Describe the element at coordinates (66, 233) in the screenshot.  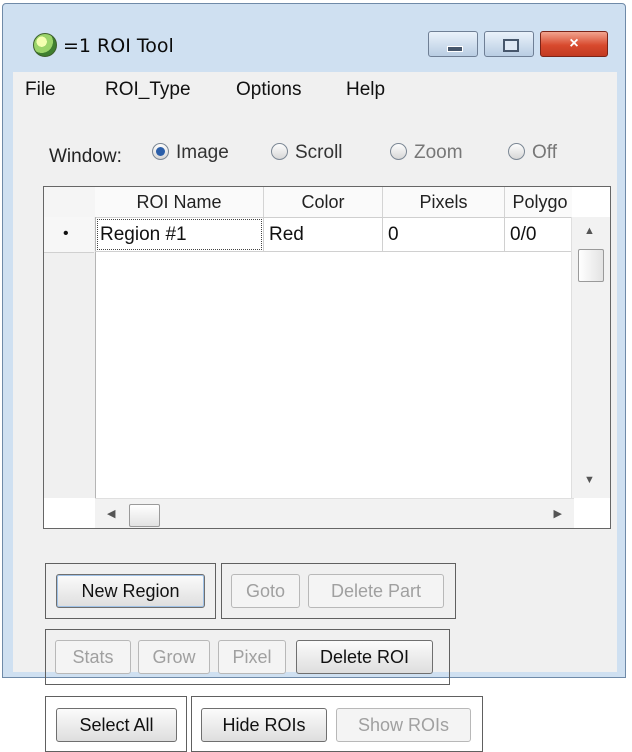
I see `current-row-marker: •` at that location.